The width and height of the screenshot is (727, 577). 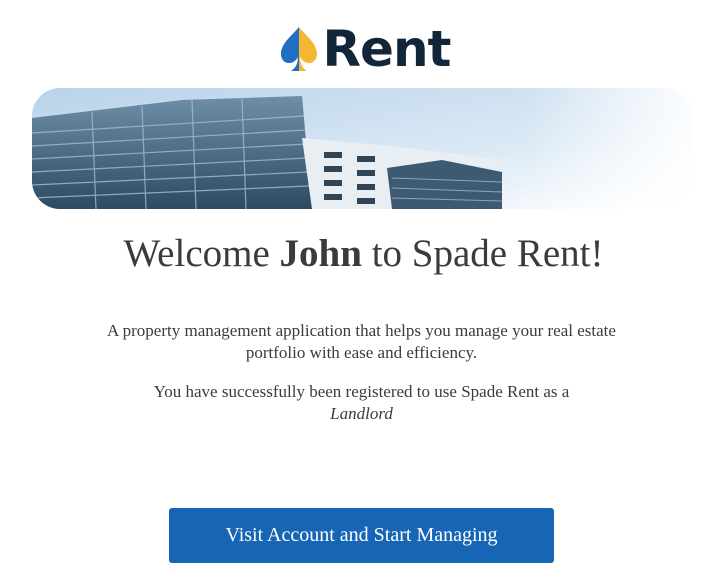 What do you see at coordinates (361, 535) in the screenshot?
I see `visit-account-button: Visit Account and Start Managing` at bounding box center [361, 535].